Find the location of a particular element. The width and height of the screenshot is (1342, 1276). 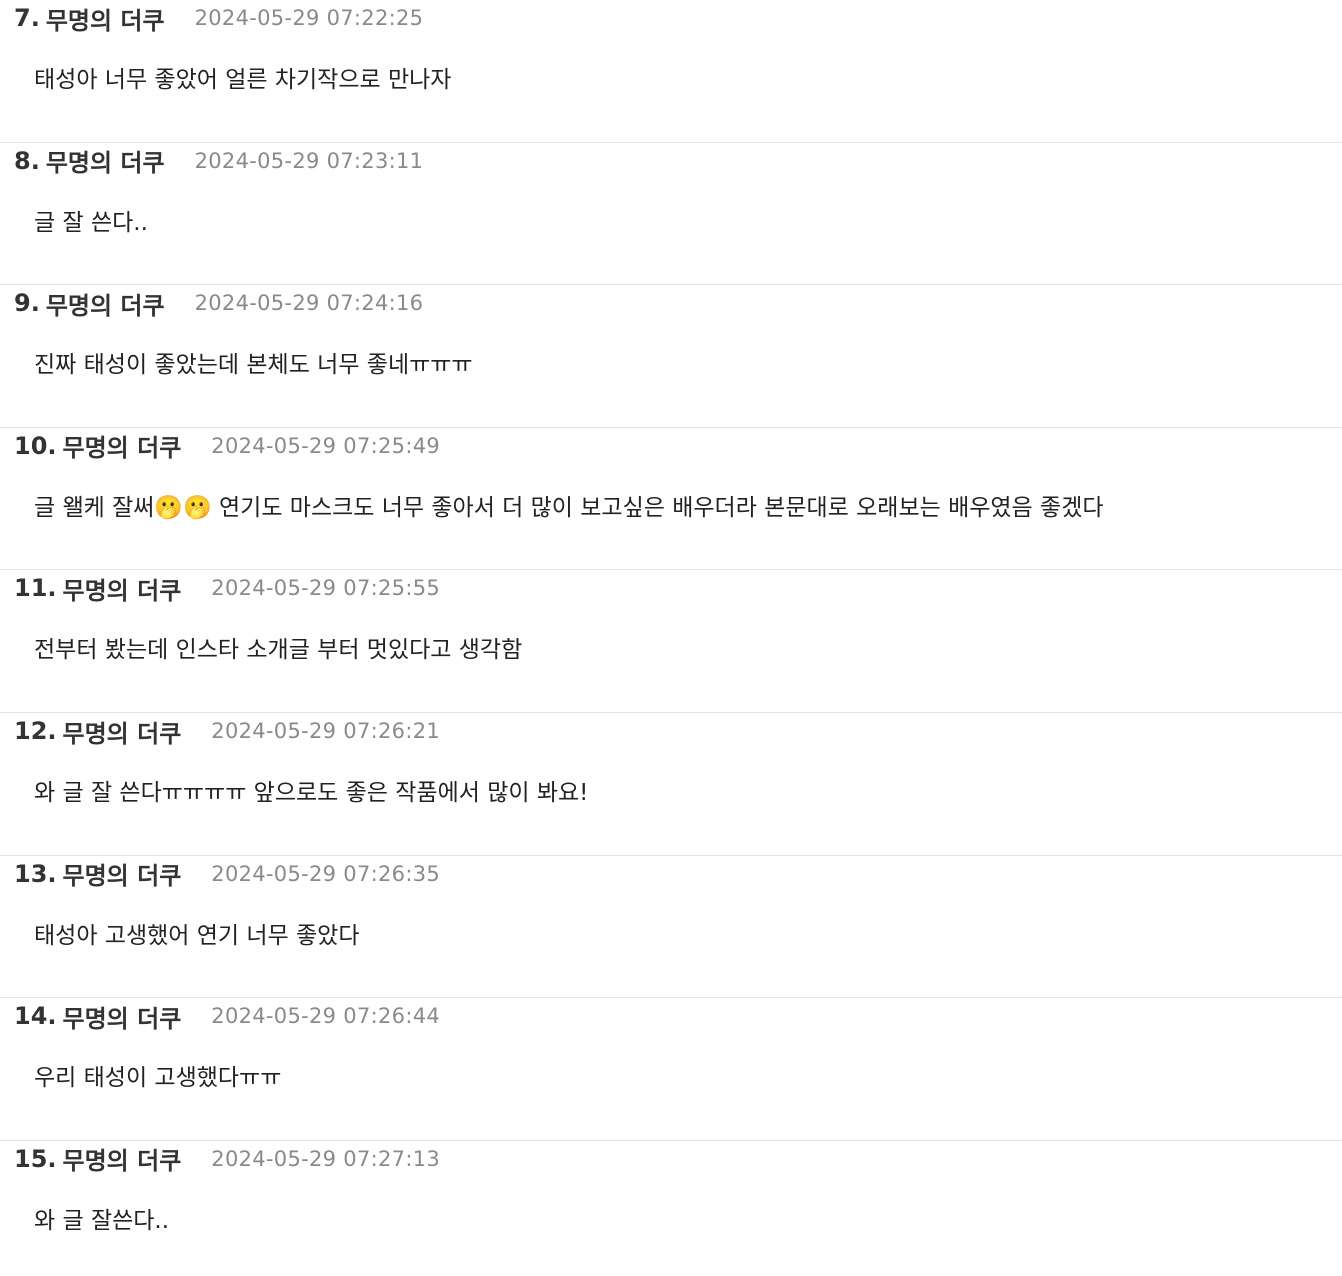

comment-text: 태성아 너무 좋았어 얼른 차기작으로 만나자 is located at coordinates (243, 80).